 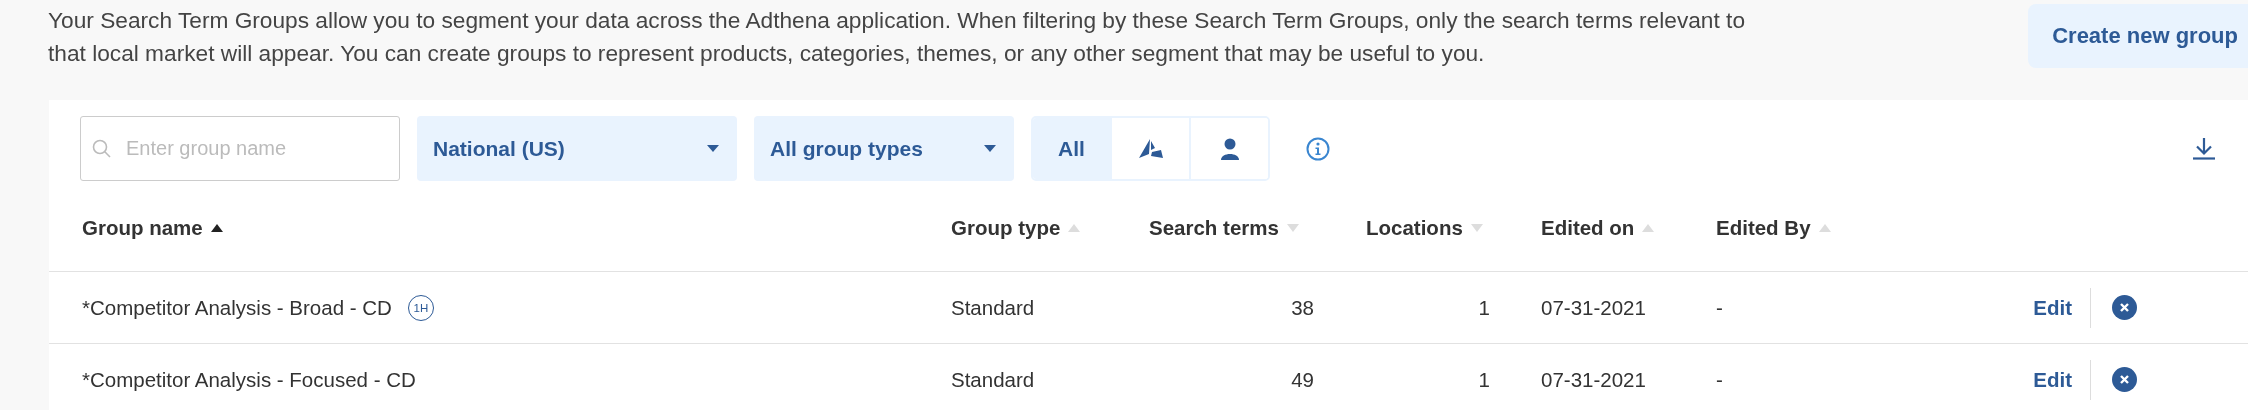 I want to click on dropdown: All group types, so click(x=884, y=148).